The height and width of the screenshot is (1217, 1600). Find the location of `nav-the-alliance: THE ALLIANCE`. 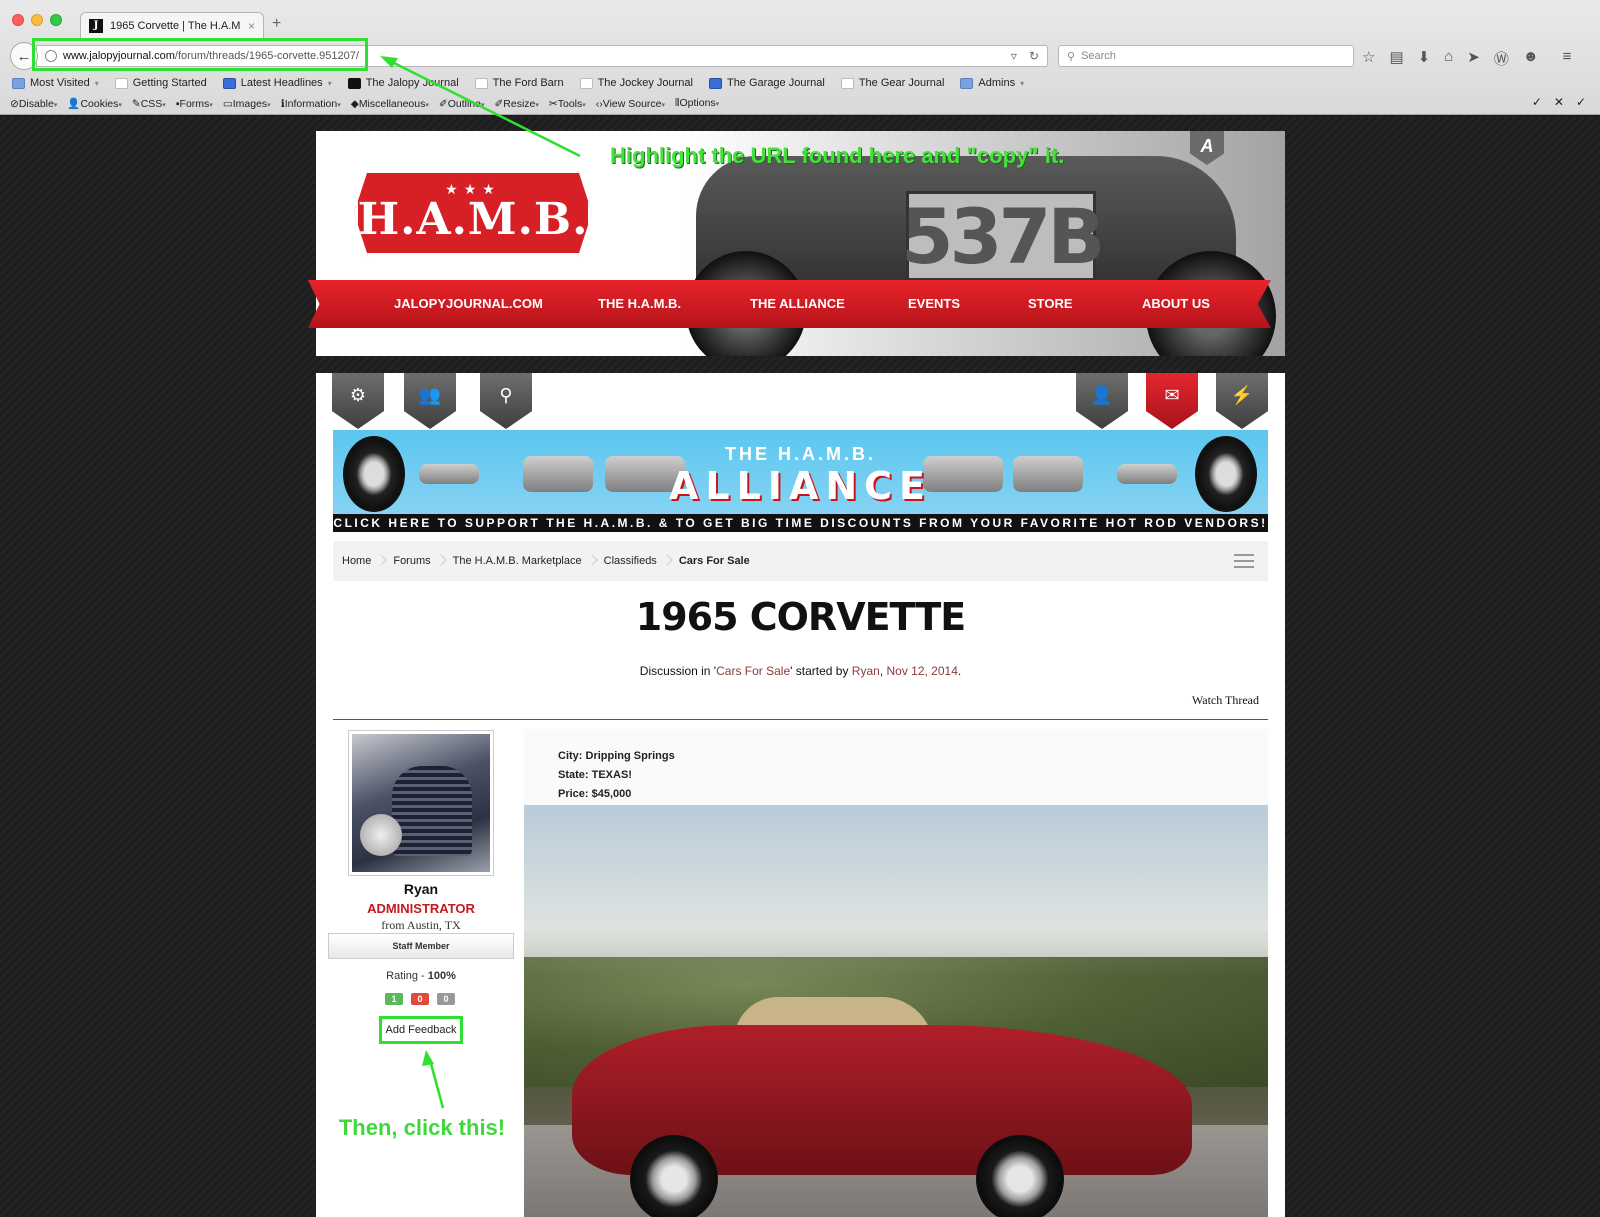

nav-the-alliance: THE ALLIANCE is located at coordinates (797, 303).